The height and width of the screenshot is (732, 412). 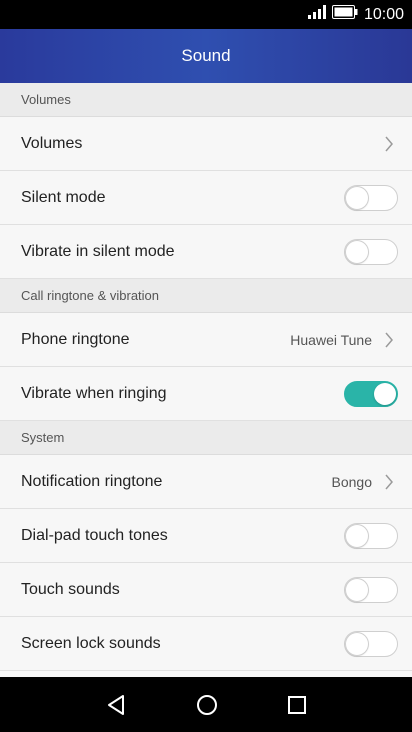 What do you see at coordinates (90, 295) in the screenshot?
I see `section-header-label: Call ringtone & vibration` at bounding box center [90, 295].